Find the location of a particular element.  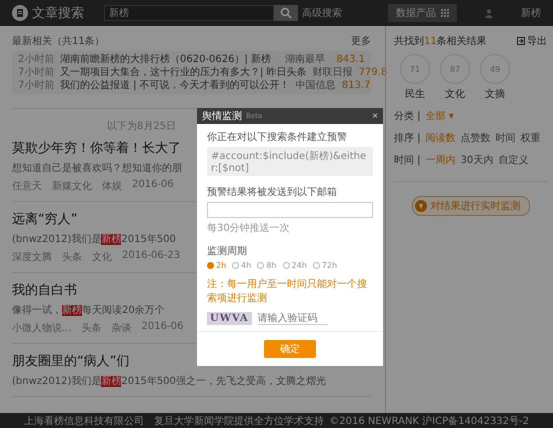

condition-box: #account:$include(新榜)&either:[$not] is located at coordinates (290, 161).